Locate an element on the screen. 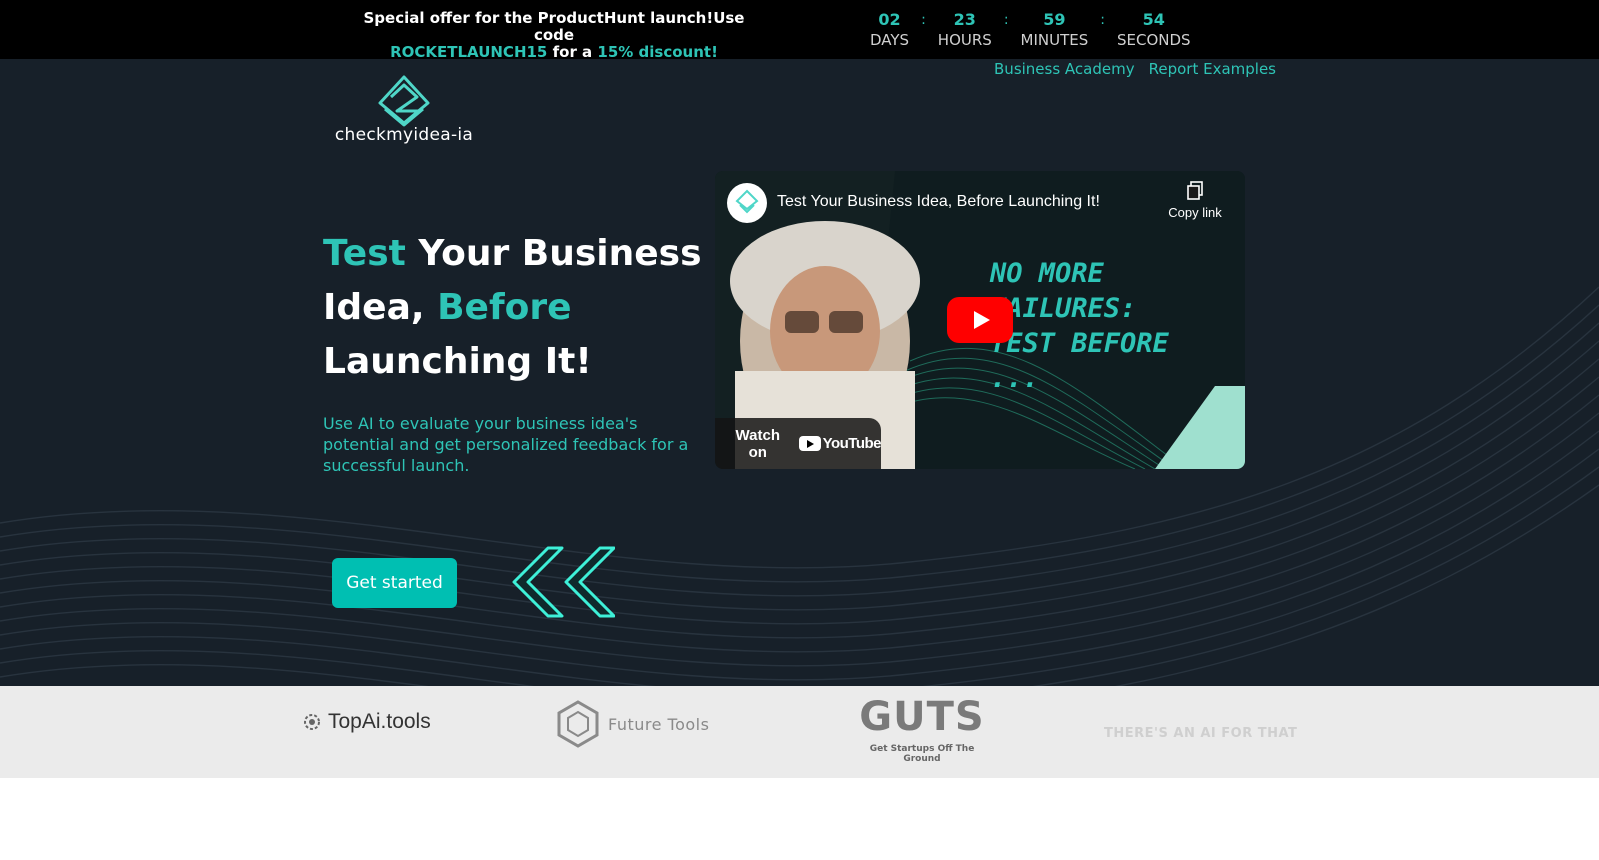  theres-an-ai-for-that-label: THERE'S AN AI FOR THAT is located at coordinates (1201, 733).